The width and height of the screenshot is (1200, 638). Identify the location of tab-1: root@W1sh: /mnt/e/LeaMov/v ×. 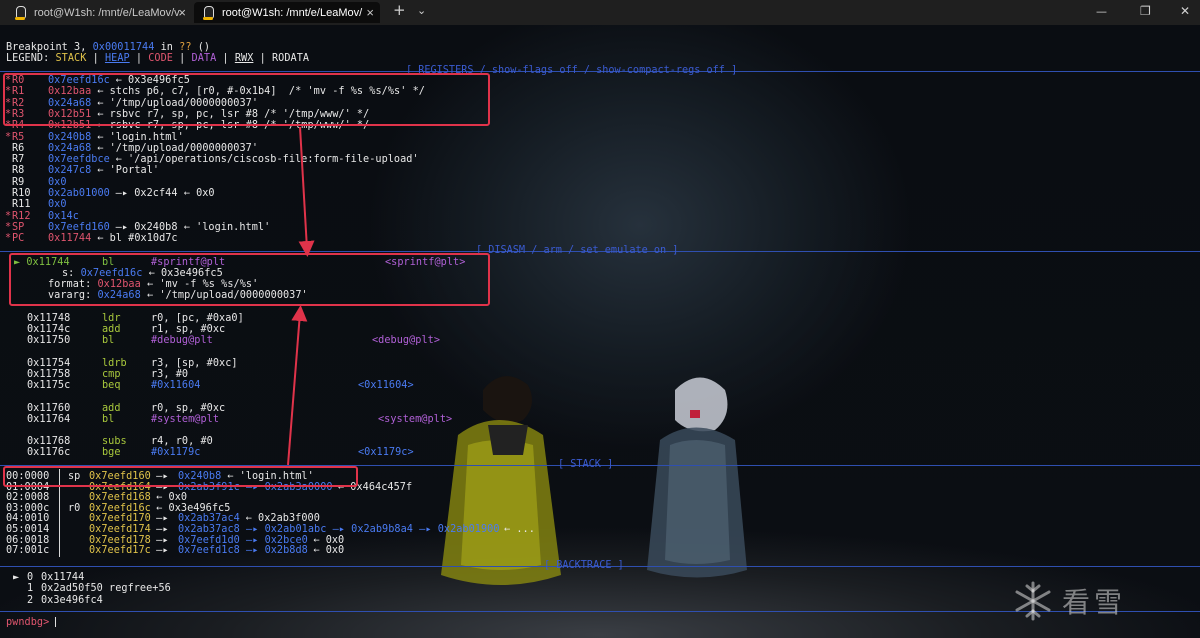
(99, 12).